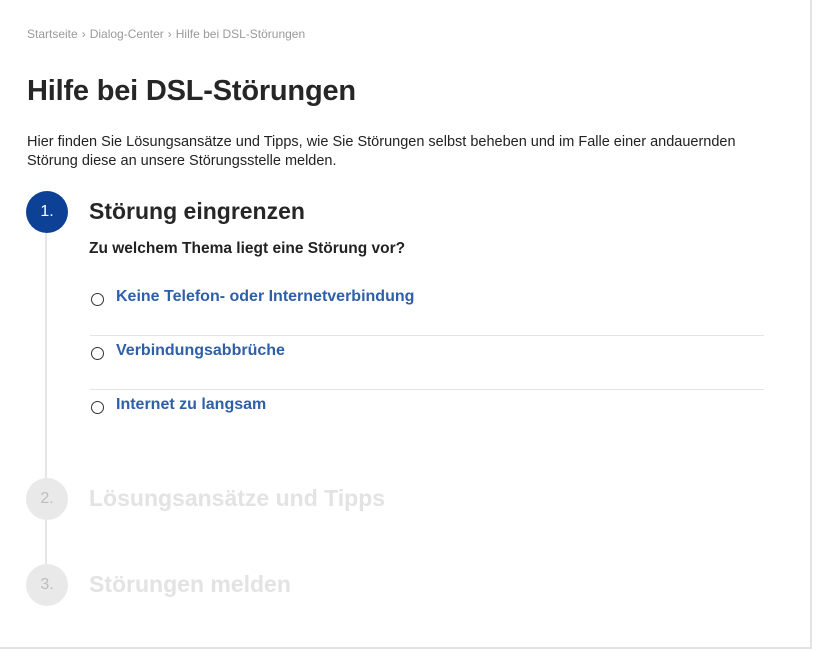 The width and height of the screenshot is (816, 651). I want to click on option-label: Verbindungsabbrüche, so click(200, 351).